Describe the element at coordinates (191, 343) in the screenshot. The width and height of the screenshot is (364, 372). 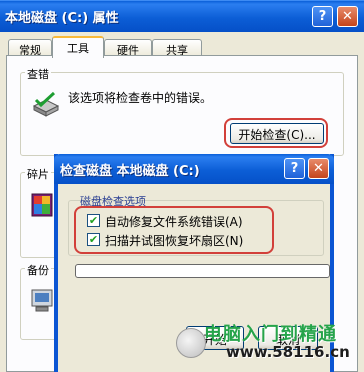
I see `watermark-logo-icon` at that location.